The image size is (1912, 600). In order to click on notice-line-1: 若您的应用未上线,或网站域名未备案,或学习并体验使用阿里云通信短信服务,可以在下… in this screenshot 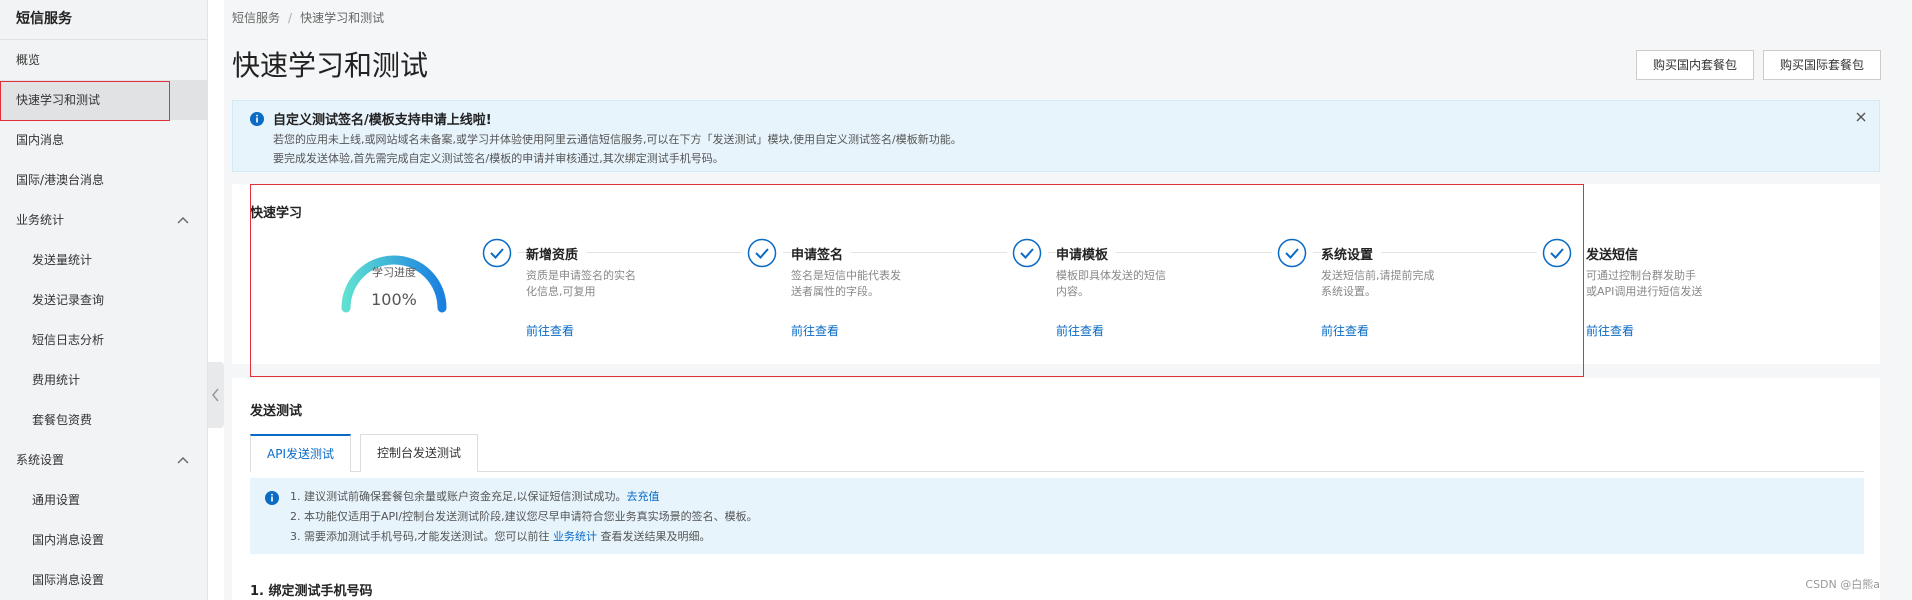, I will do `click(617, 139)`.